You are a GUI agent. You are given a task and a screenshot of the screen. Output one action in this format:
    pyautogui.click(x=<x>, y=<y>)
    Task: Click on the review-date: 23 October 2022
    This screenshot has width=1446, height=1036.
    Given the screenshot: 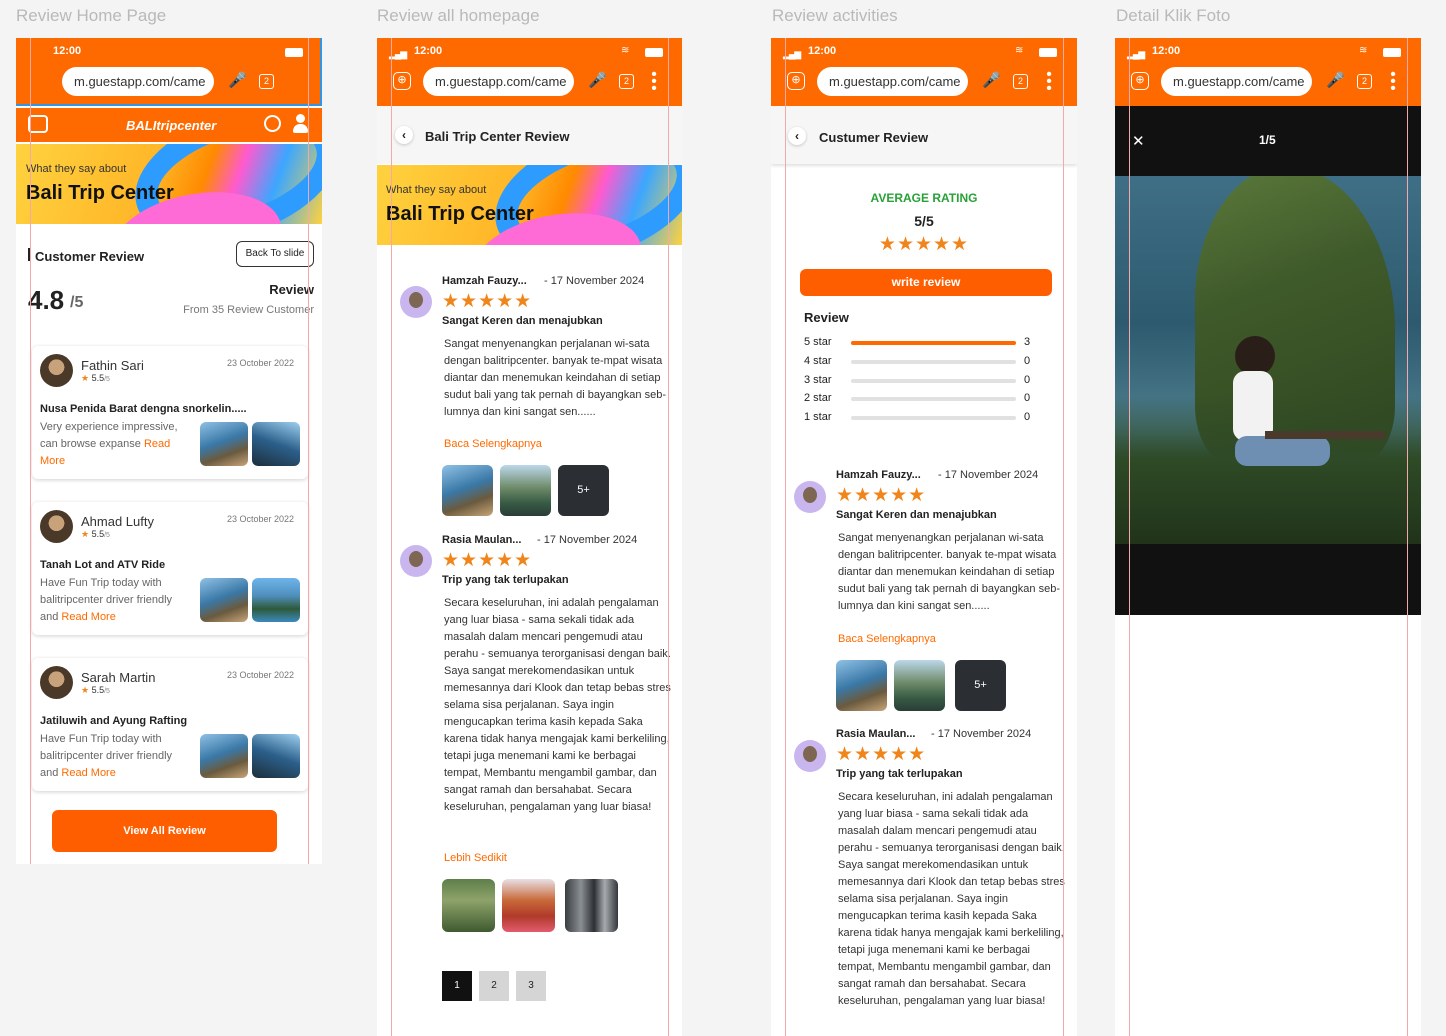 What is the action you would take?
    pyautogui.click(x=260, y=363)
    